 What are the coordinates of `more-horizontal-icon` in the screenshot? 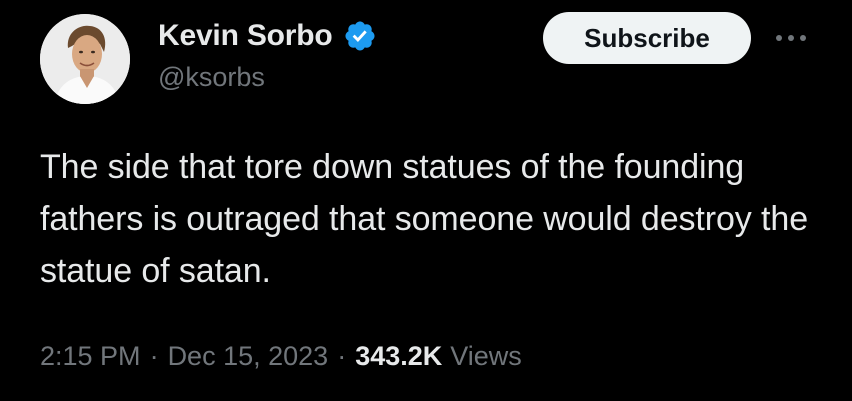 It's located at (791, 38).